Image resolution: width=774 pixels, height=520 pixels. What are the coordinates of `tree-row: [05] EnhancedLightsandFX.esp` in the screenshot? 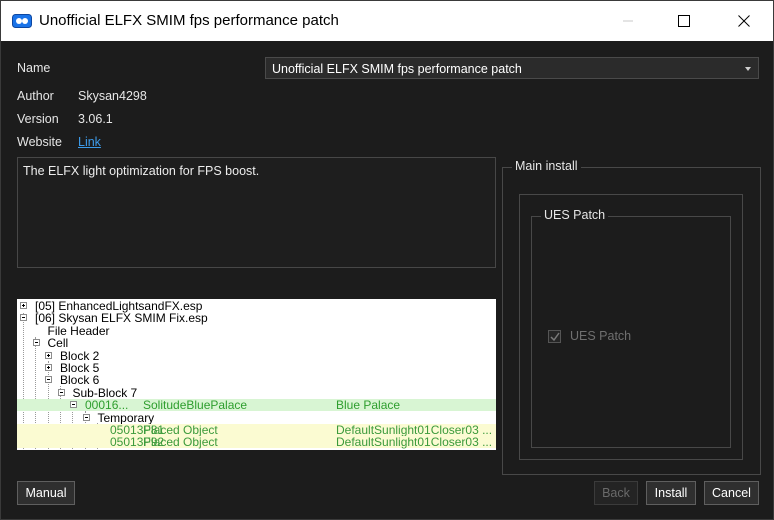 It's located at (256, 306).